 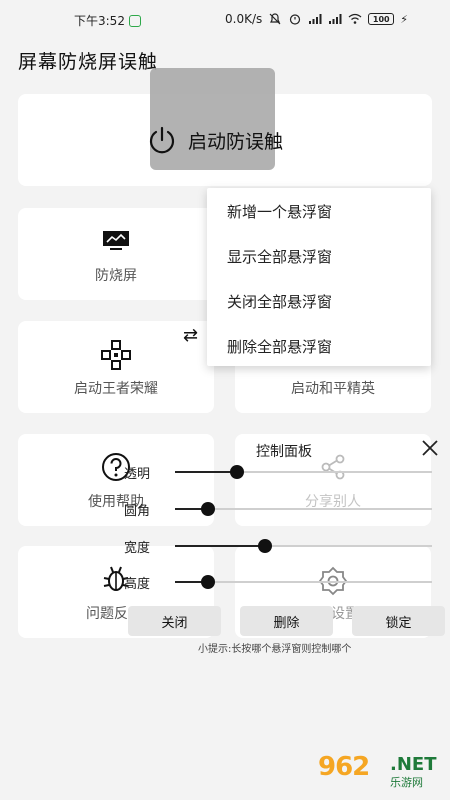 What do you see at coordinates (276, 509) in the screenshot?
I see `corner-radius-slider: 圆角` at bounding box center [276, 509].